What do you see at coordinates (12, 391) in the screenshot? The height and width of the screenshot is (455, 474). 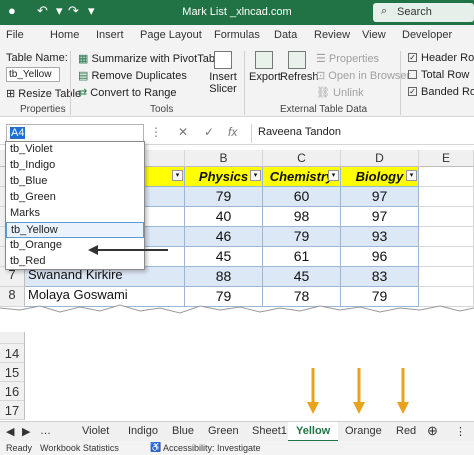 I see `row-header: 16` at bounding box center [12, 391].